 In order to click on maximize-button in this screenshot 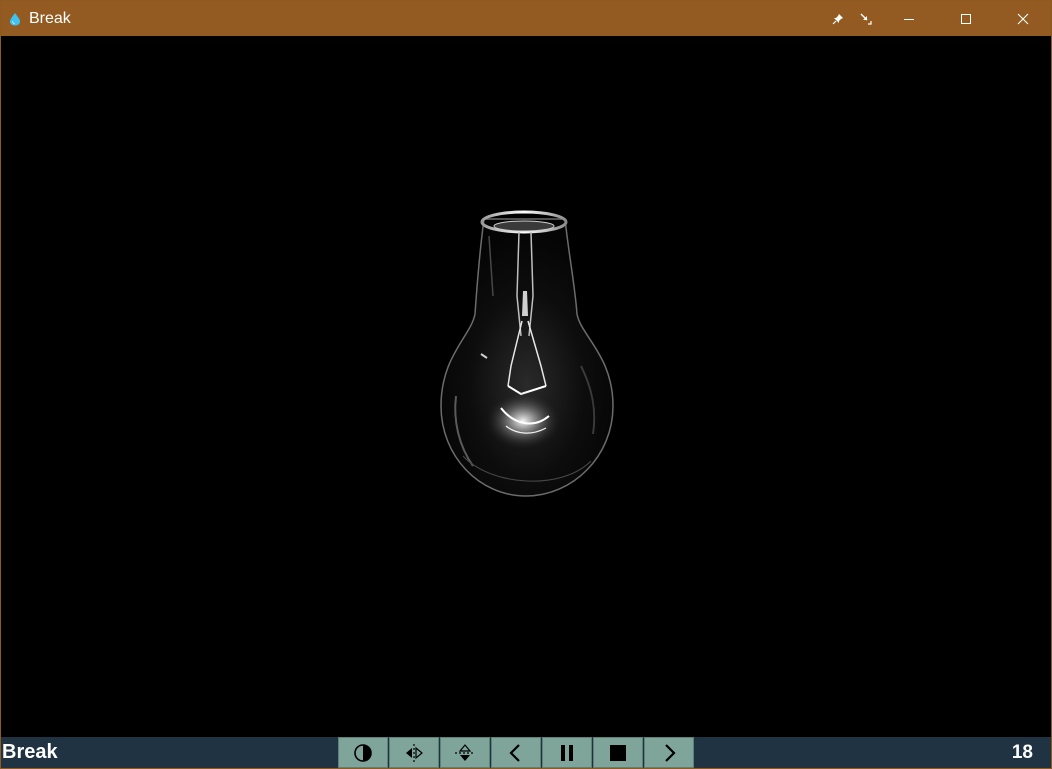, I will do `click(965, 18)`.